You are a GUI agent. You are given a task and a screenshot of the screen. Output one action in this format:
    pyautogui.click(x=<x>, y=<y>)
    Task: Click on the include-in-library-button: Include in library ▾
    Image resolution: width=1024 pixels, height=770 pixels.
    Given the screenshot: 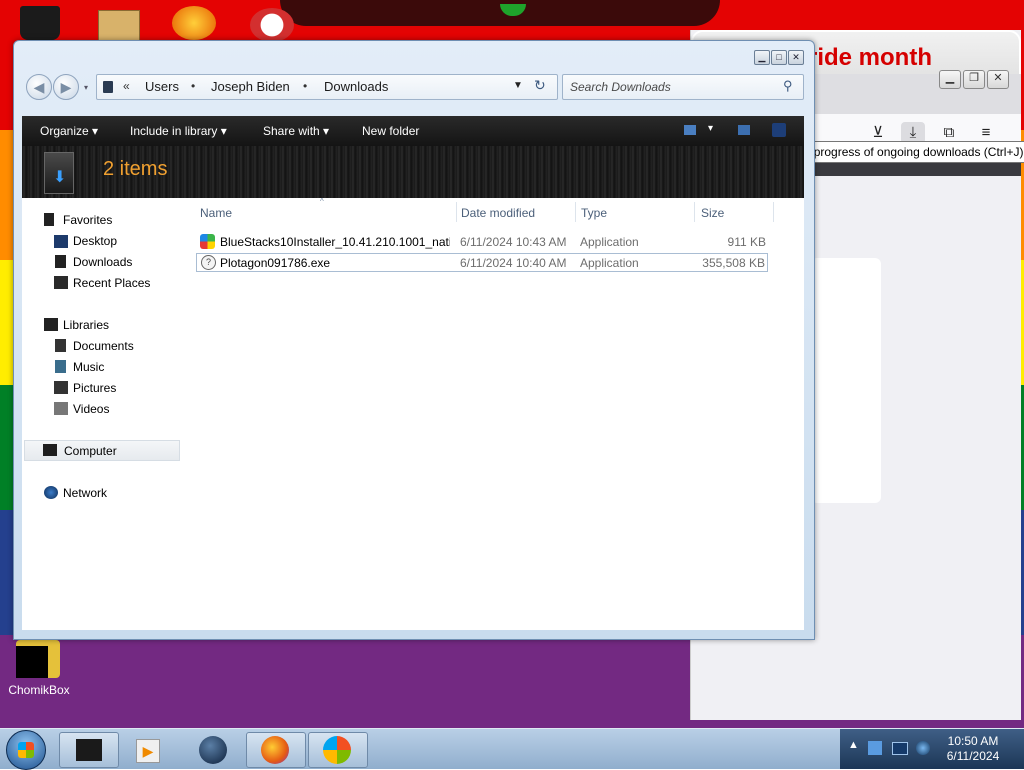 What is the action you would take?
    pyautogui.click(x=178, y=131)
    